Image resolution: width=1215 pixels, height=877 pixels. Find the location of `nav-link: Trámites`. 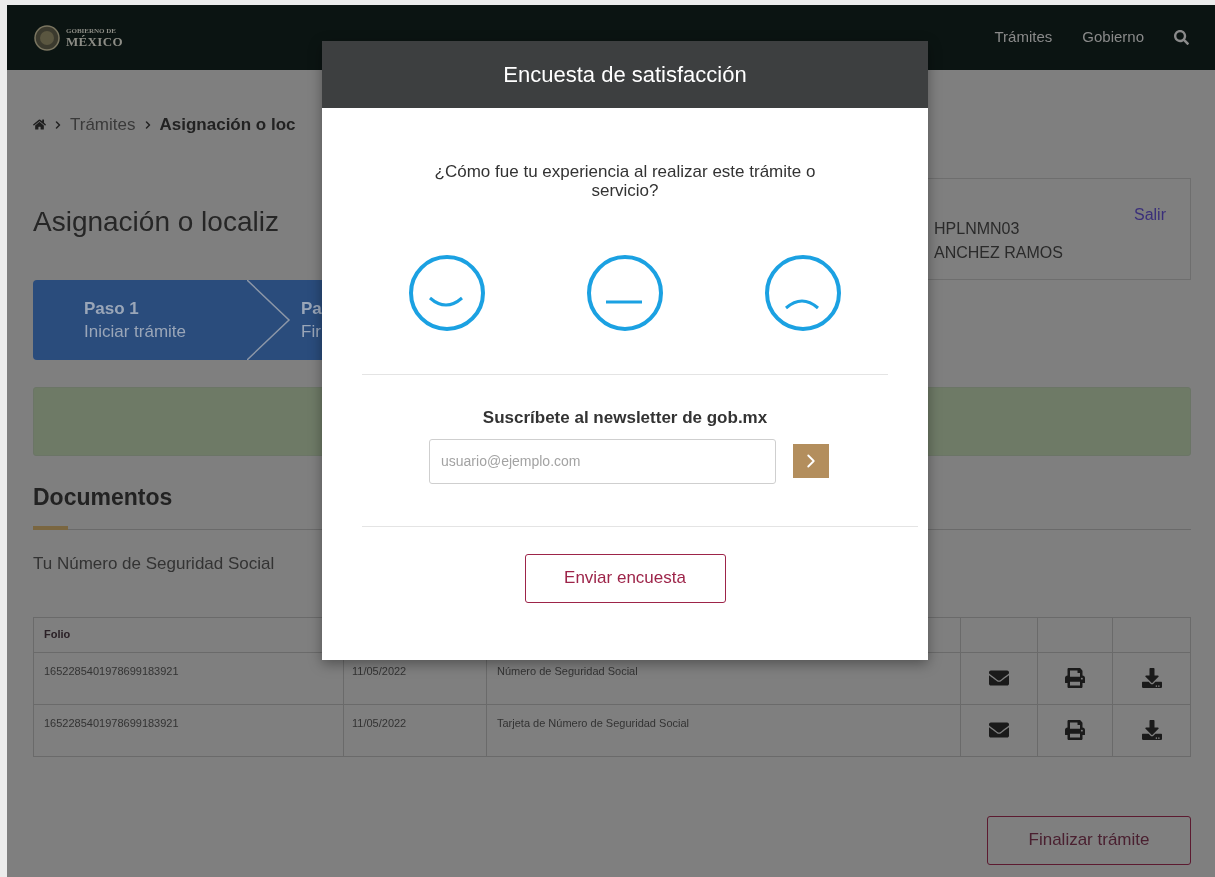

nav-link: Trámites is located at coordinates (1023, 37).